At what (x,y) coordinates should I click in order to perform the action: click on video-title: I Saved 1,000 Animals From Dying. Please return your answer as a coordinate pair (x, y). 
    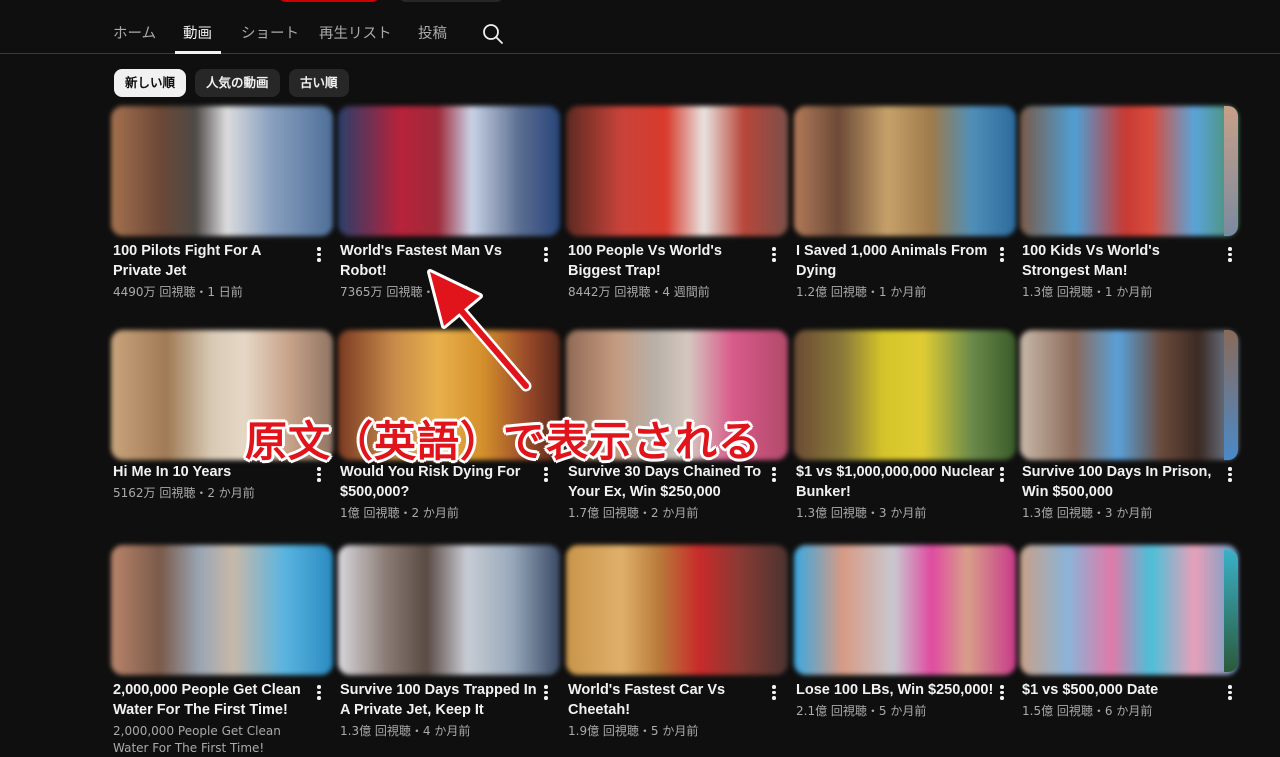
    Looking at the image, I should click on (896, 261).